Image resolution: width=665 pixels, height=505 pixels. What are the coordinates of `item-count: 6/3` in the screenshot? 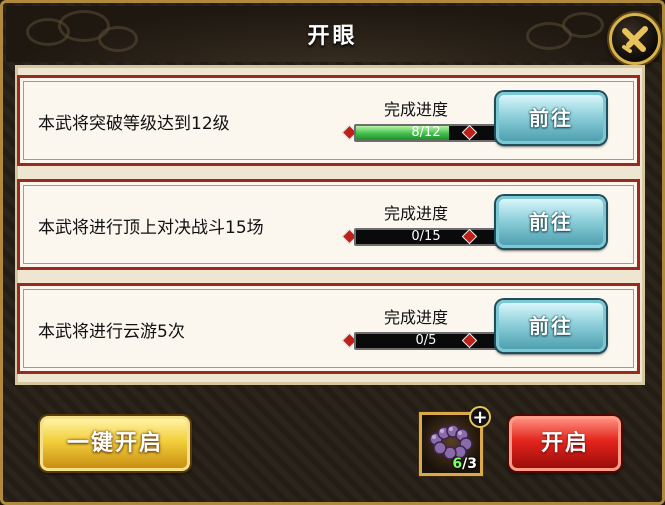 It's located at (464, 464).